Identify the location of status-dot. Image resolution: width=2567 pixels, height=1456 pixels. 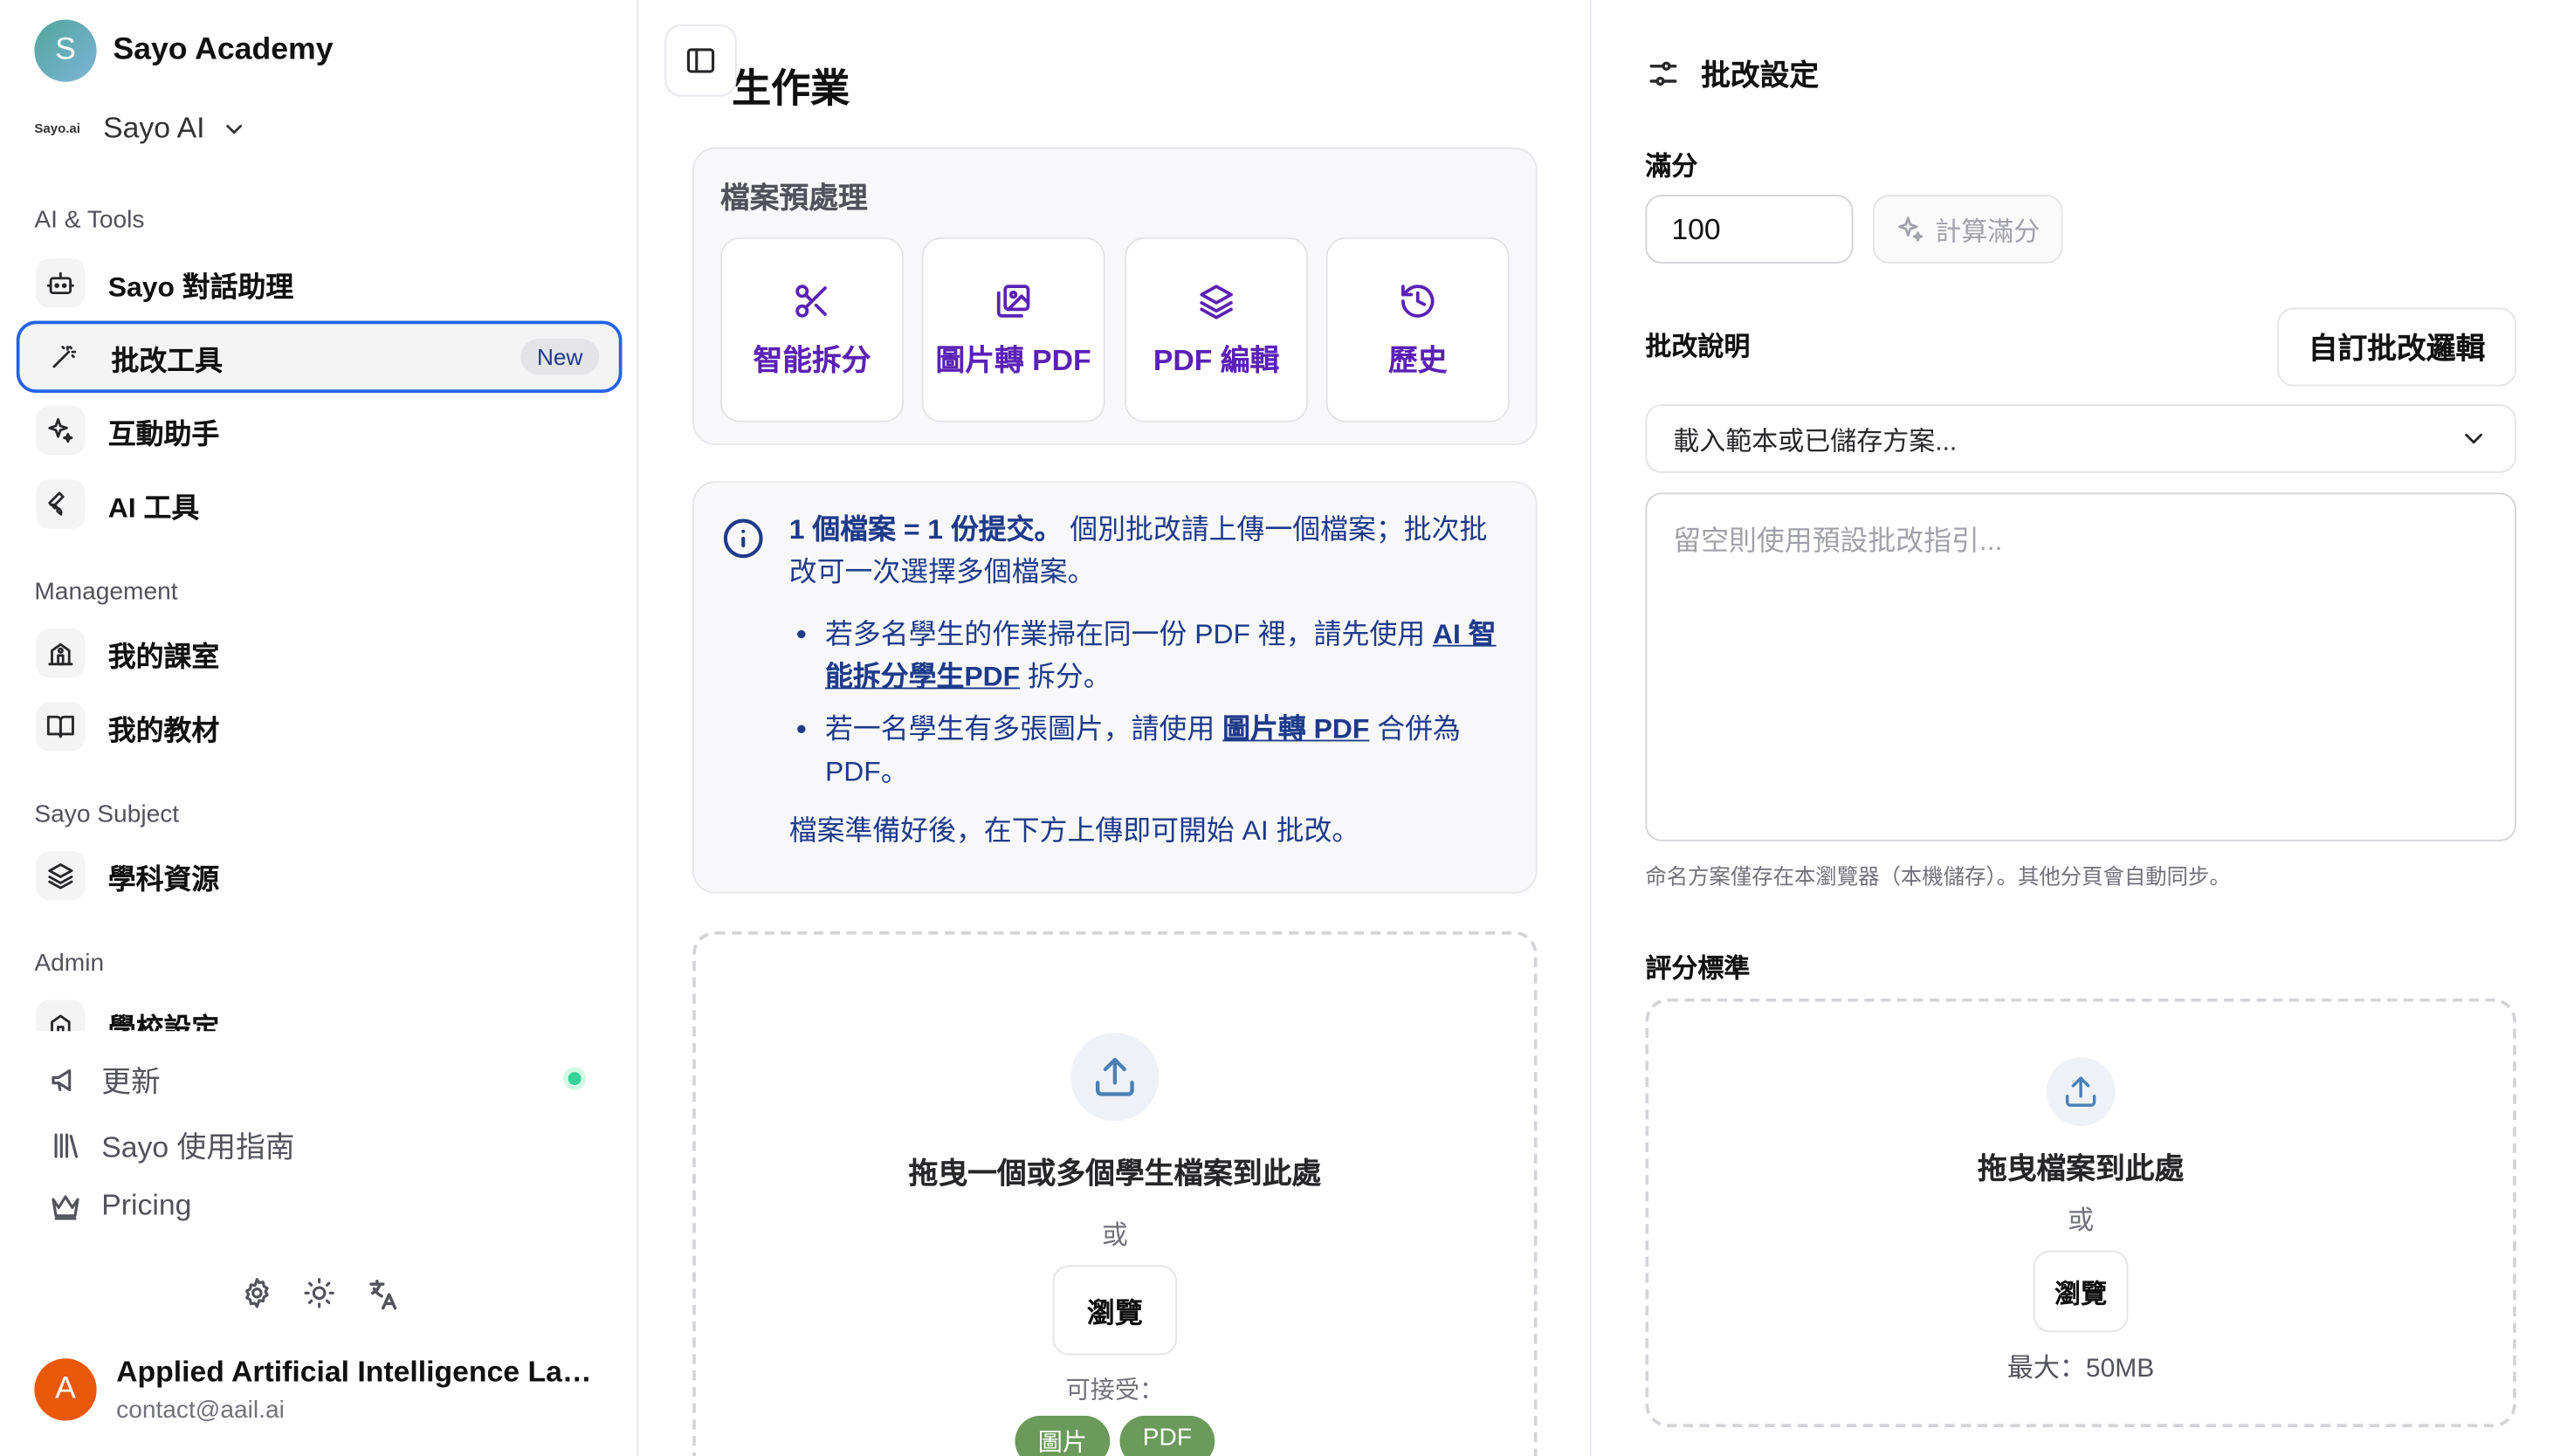
(575, 1078).